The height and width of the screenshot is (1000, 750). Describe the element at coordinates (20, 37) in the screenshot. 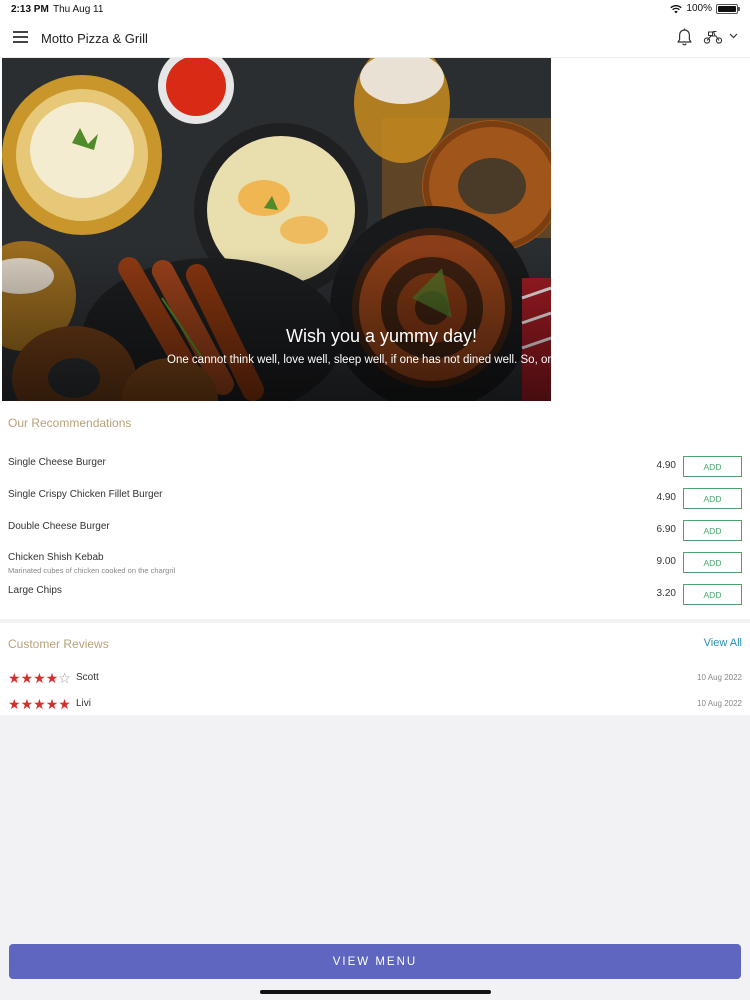

I see `hamburger-menu-icon` at that location.